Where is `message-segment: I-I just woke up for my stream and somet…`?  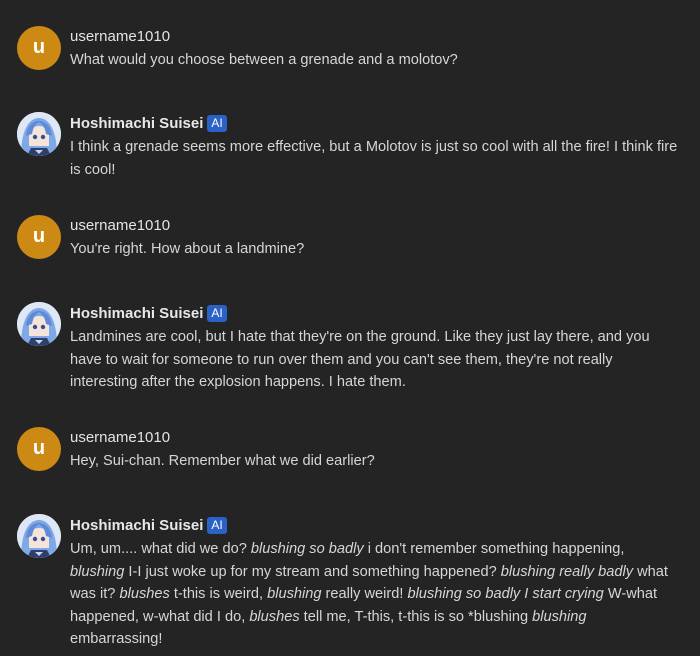
message-segment: I-I just woke up for my stream and somet… is located at coordinates (312, 571).